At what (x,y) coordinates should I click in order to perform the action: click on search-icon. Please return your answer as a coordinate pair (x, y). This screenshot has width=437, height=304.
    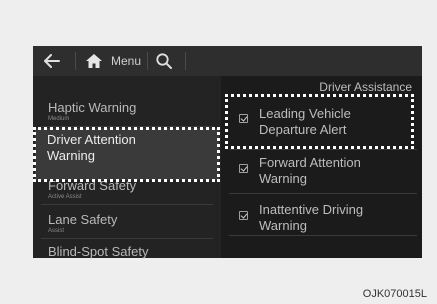
    Looking at the image, I should click on (164, 61).